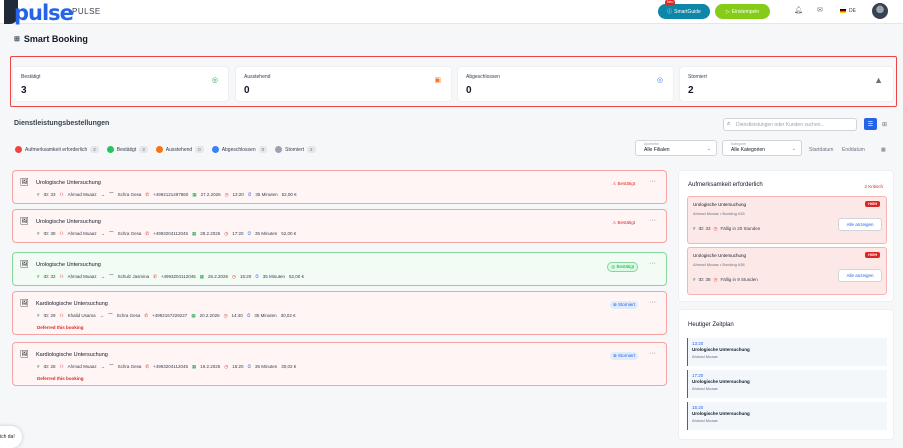  Describe the element at coordinates (852, 11) in the screenshot. I see `language-selector: DE` at that location.